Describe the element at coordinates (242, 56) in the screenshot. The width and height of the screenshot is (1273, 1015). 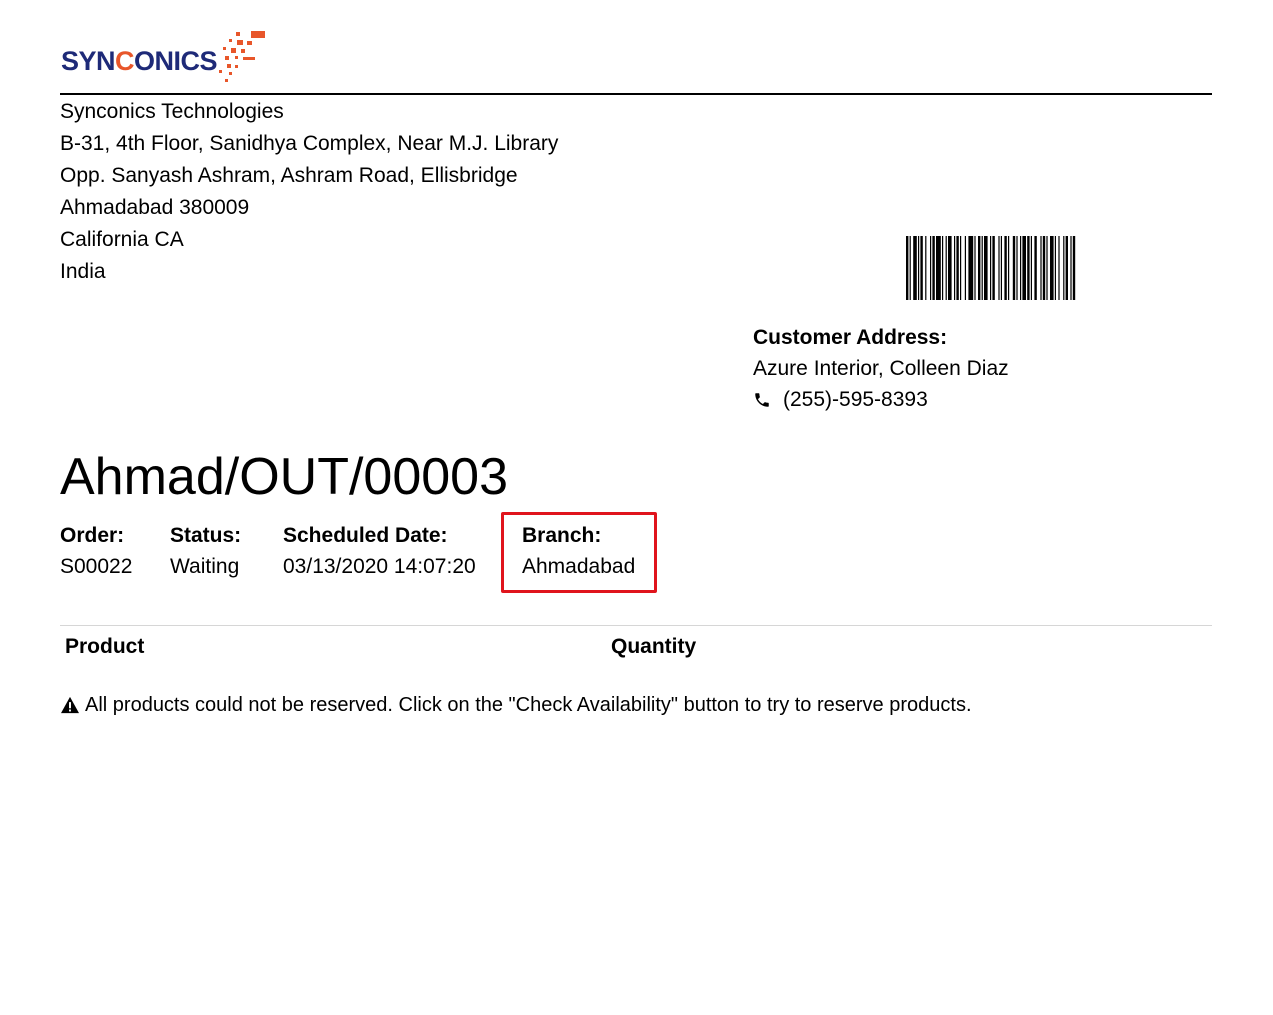
I see `logo-pixel-burst-icon` at that location.